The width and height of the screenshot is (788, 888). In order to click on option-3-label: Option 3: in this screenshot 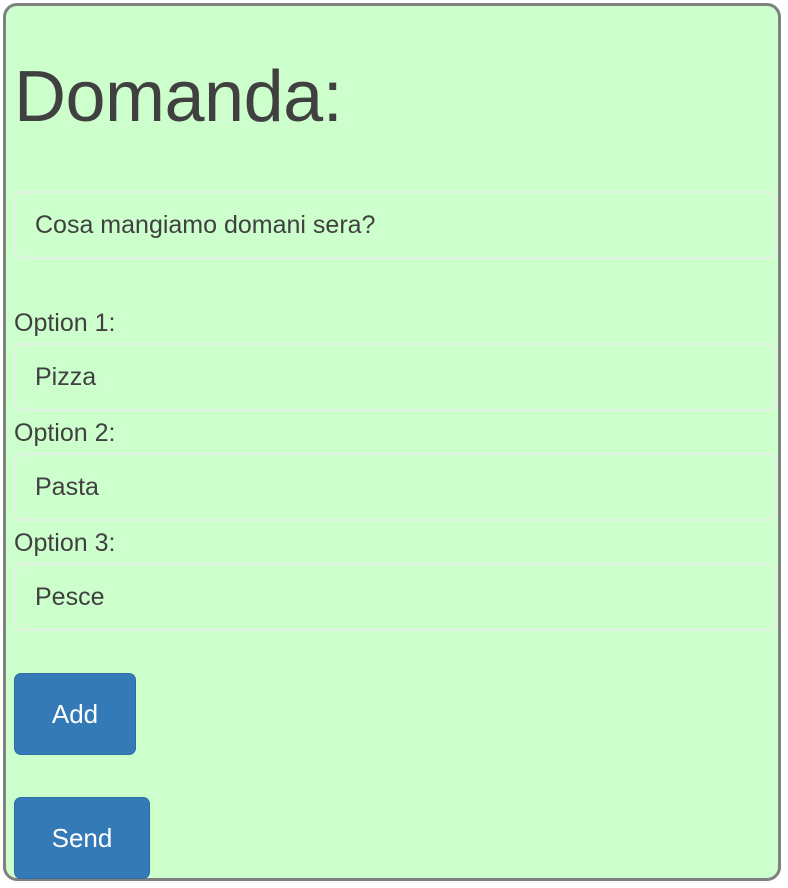, I will do `click(65, 543)`.